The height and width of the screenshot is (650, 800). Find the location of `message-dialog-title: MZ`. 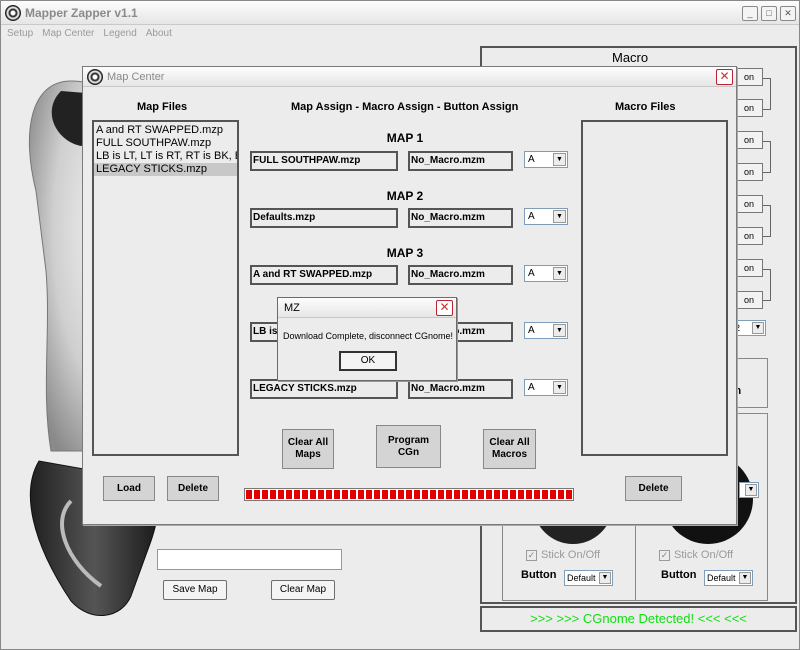

message-dialog-title: MZ is located at coordinates (292, 307).